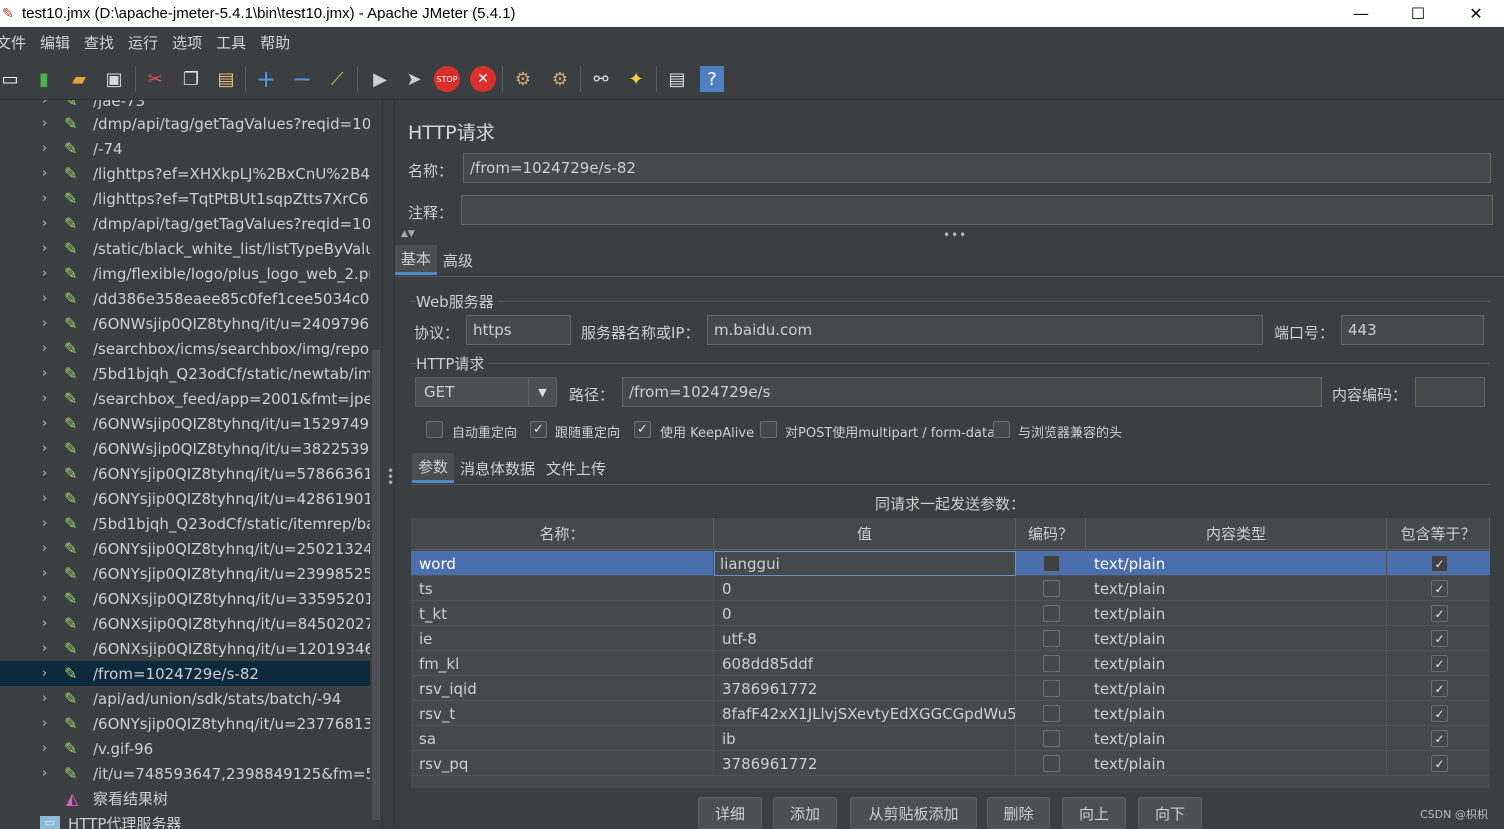 The image size is (1504, 829). I want to click on tab-parameters: 参数, so click(433, 468).